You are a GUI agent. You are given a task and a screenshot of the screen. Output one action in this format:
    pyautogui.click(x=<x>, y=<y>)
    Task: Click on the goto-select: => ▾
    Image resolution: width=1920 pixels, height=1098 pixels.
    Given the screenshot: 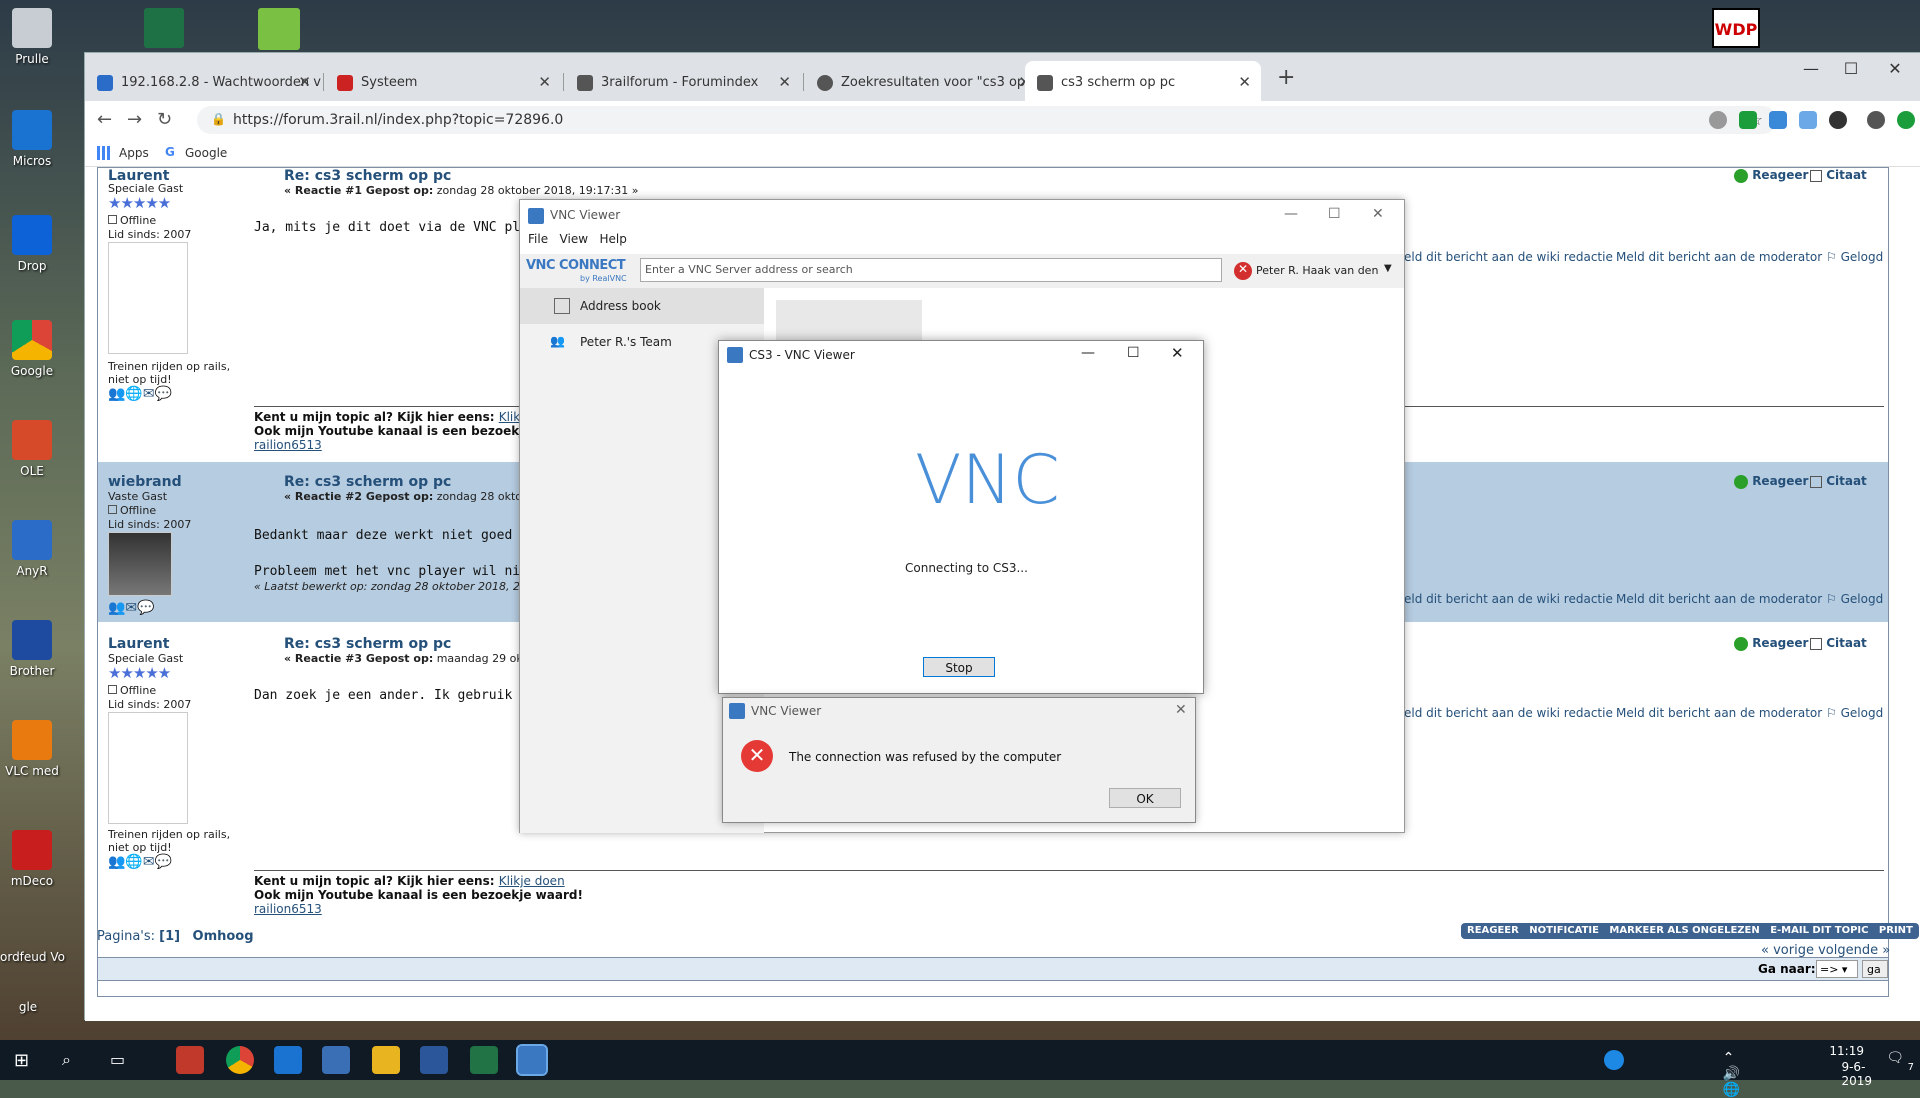 What is the action you would take?
    pyautogui.click(x=1837, y=969)
    